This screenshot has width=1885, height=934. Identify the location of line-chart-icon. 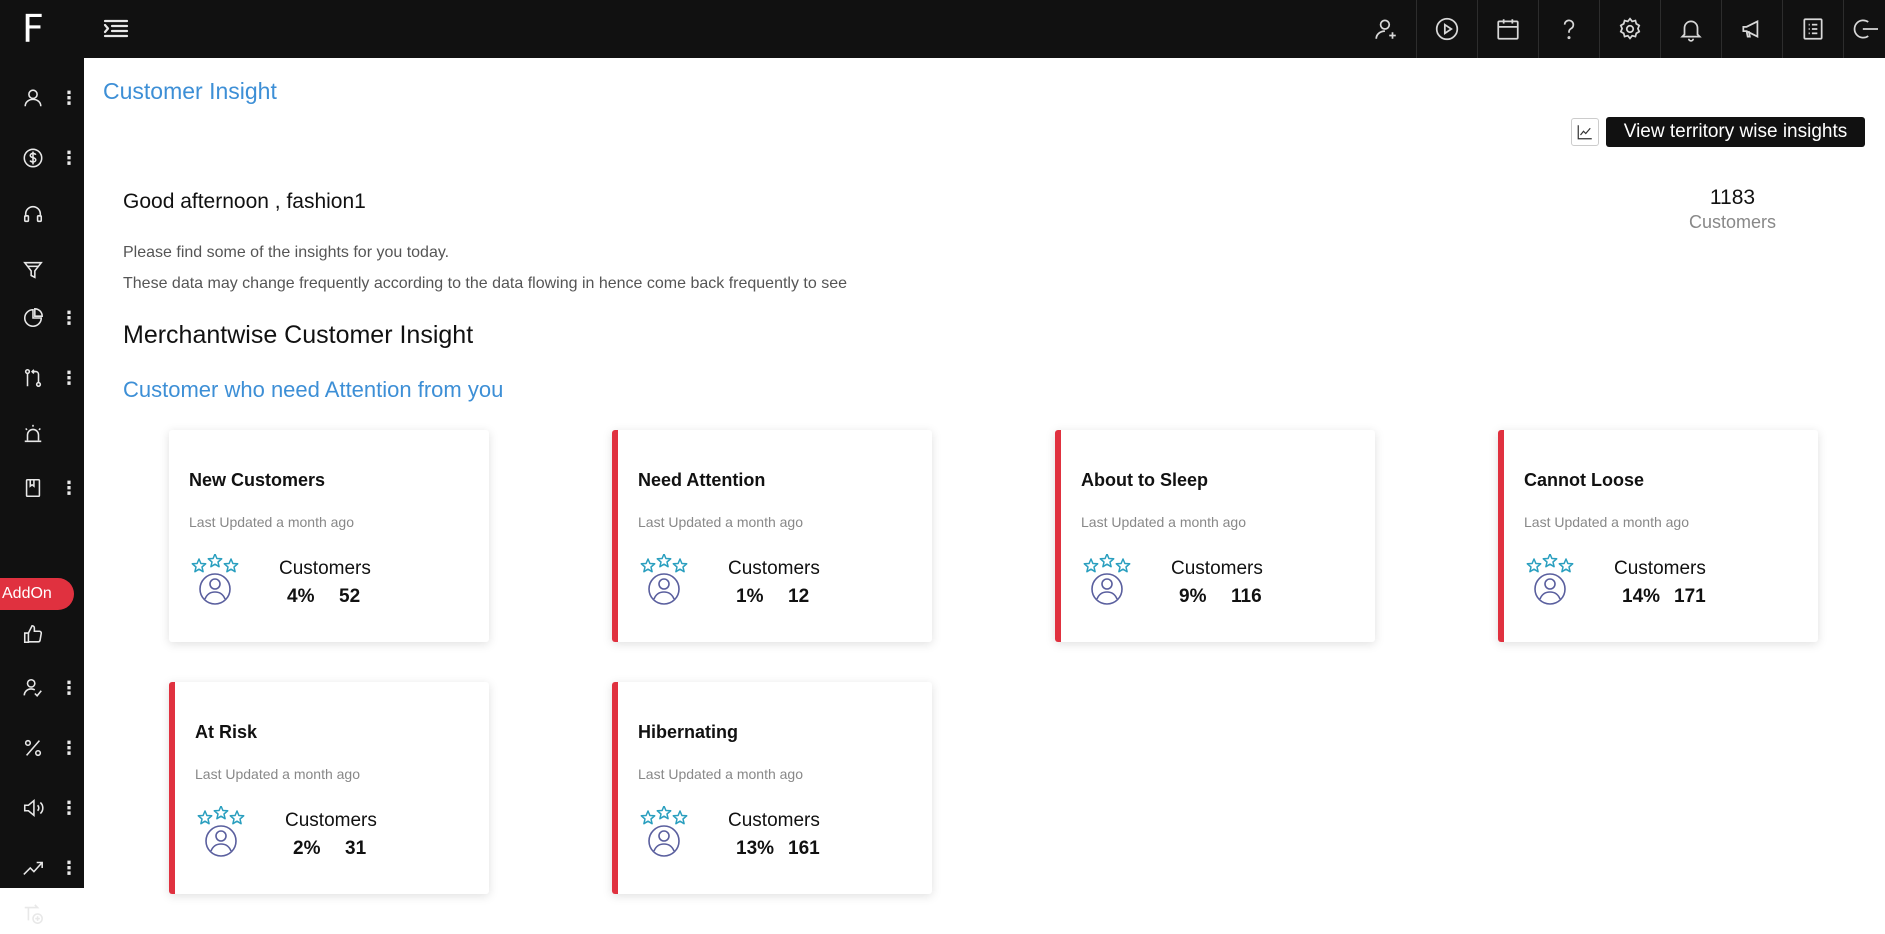
(1584, 132).